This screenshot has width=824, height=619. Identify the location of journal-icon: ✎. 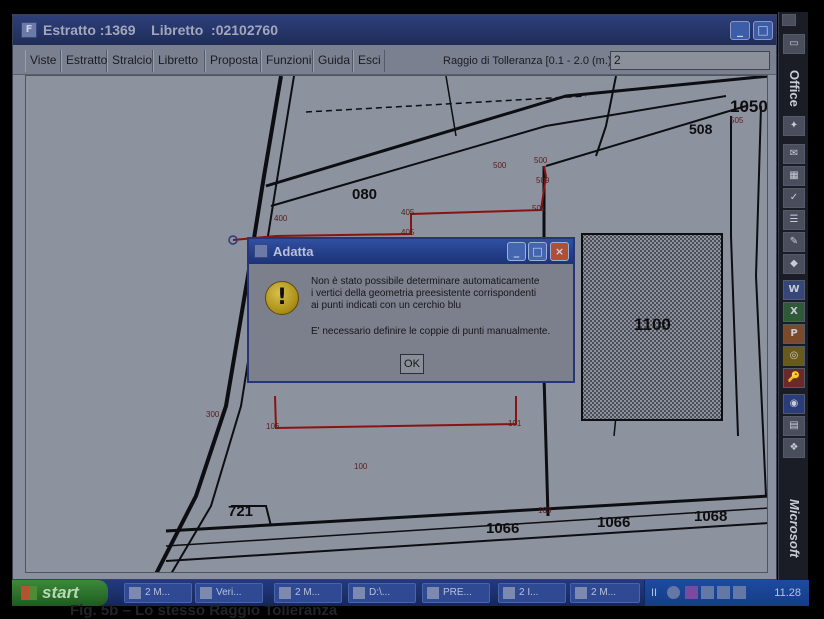
(794, 242).